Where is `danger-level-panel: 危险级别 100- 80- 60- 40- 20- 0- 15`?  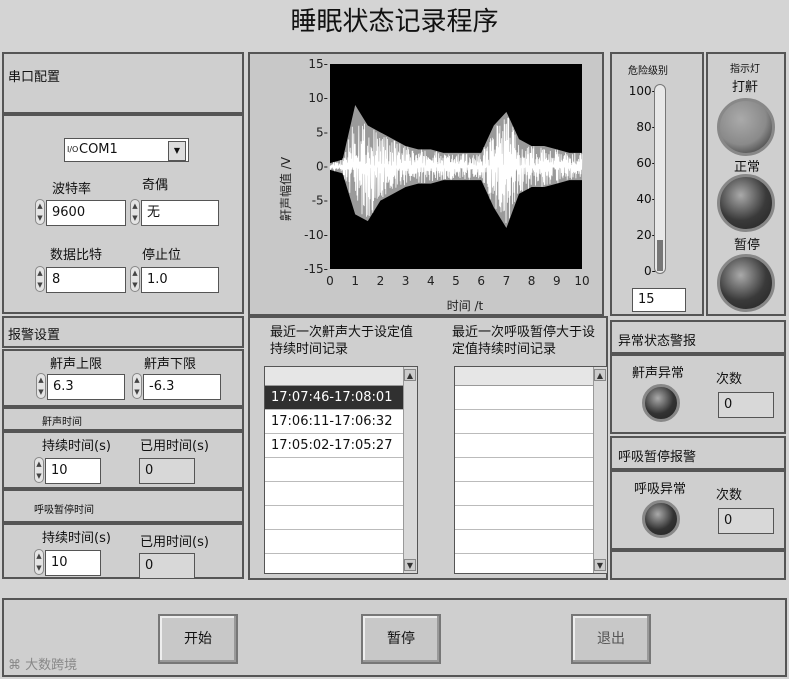 danger-level-panel: 危险级别 100- 80- 60- 40- 20- 0- 15 is located at coordinates (657, 184).